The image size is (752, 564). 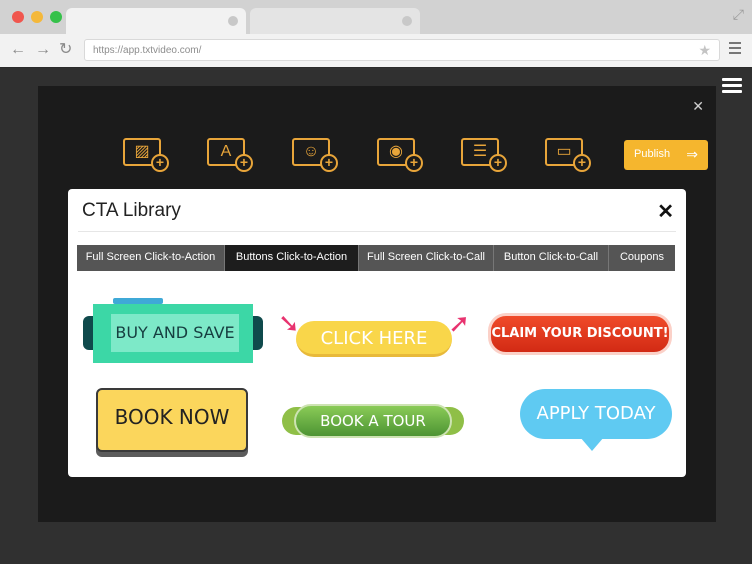 I want to click on cta-apply-today: APPLY TODAY, so click(x=596, y=421).